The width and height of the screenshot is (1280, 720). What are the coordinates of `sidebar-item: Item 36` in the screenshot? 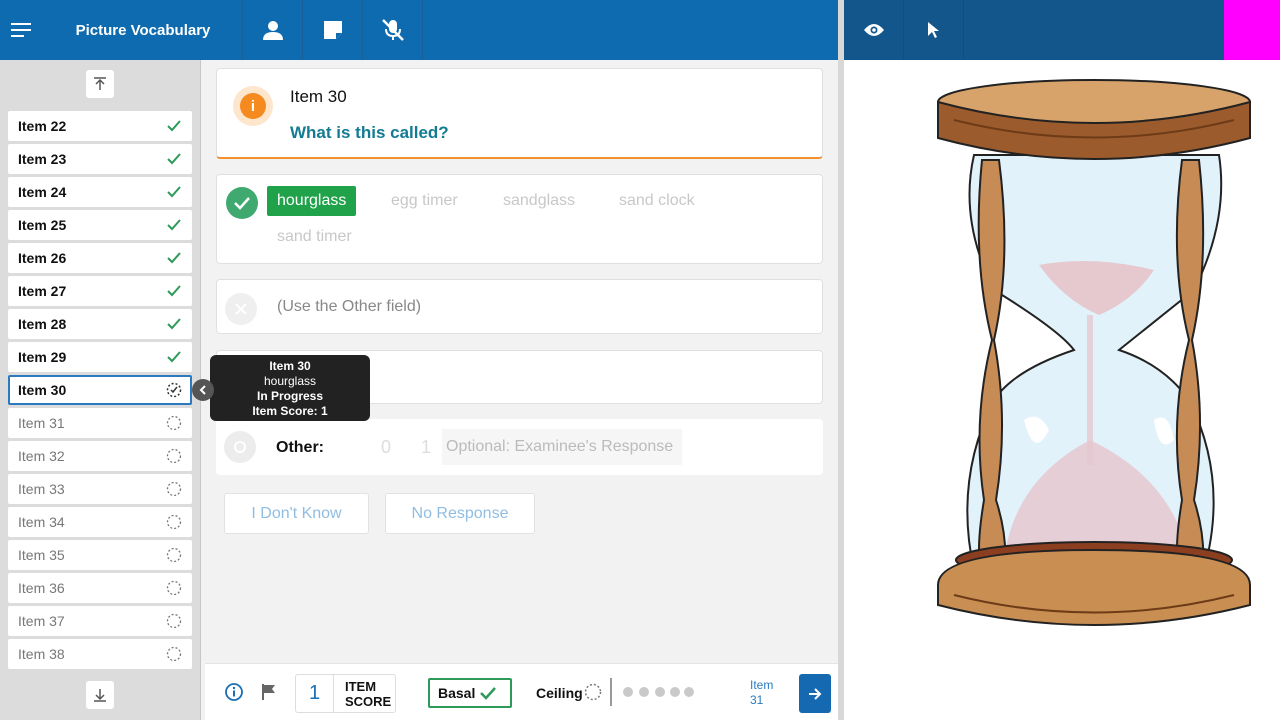 It's located at (100, 588).